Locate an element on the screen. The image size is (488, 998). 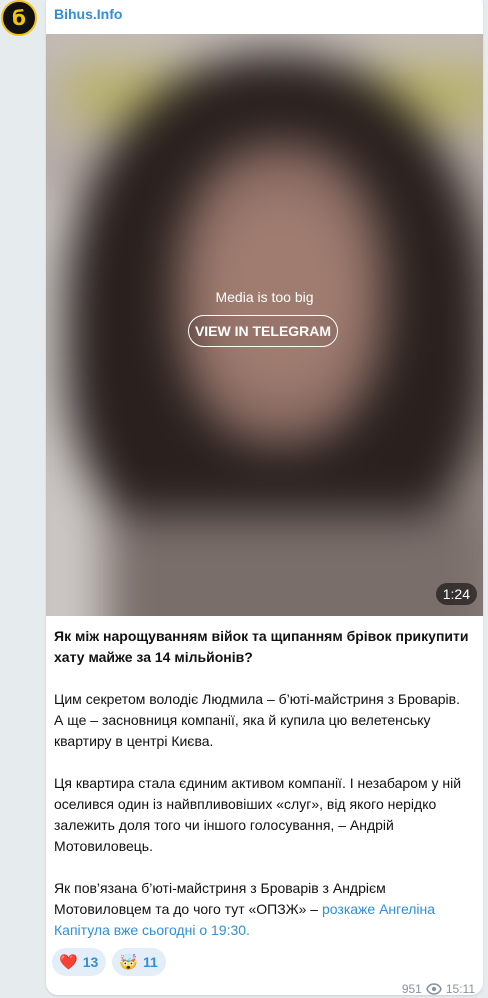
exploding-head-emoji-icon: 🤯 is located at coordinates (128, 962).